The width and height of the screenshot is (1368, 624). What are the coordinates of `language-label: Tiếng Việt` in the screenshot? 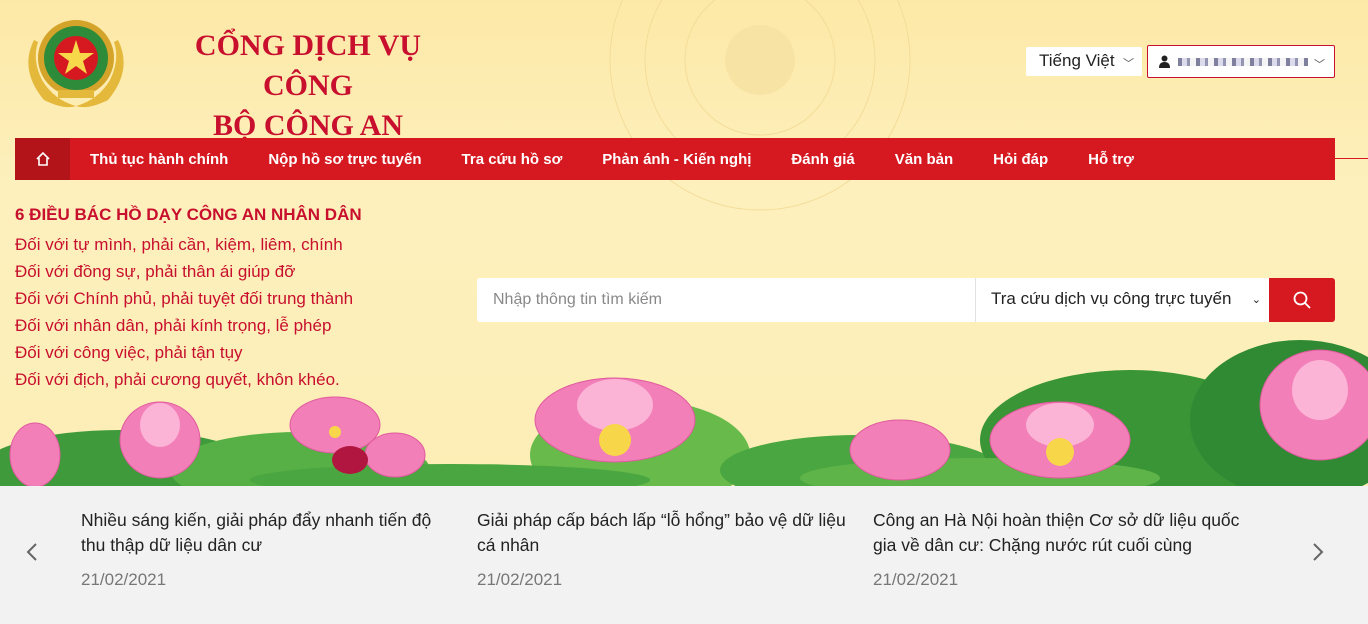 It's located at (1077, 60).